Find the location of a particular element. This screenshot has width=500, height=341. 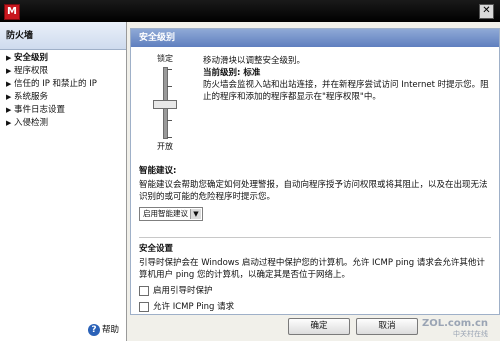

panel-header: 安全级别 is located at coordinates (315, 38).